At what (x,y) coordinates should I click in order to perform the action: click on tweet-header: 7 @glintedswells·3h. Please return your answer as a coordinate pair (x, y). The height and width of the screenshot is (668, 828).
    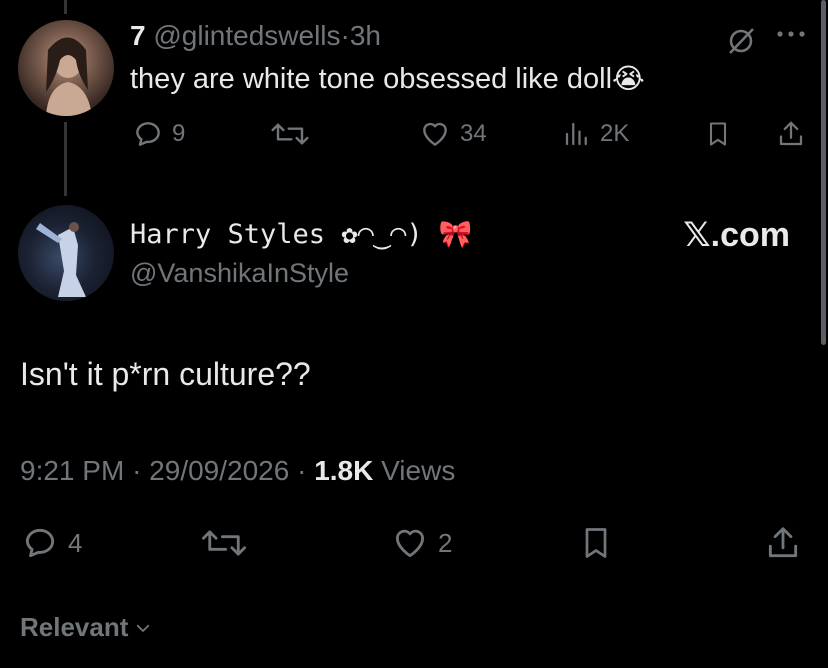
    Looking at the image, I should click on (255, 36).